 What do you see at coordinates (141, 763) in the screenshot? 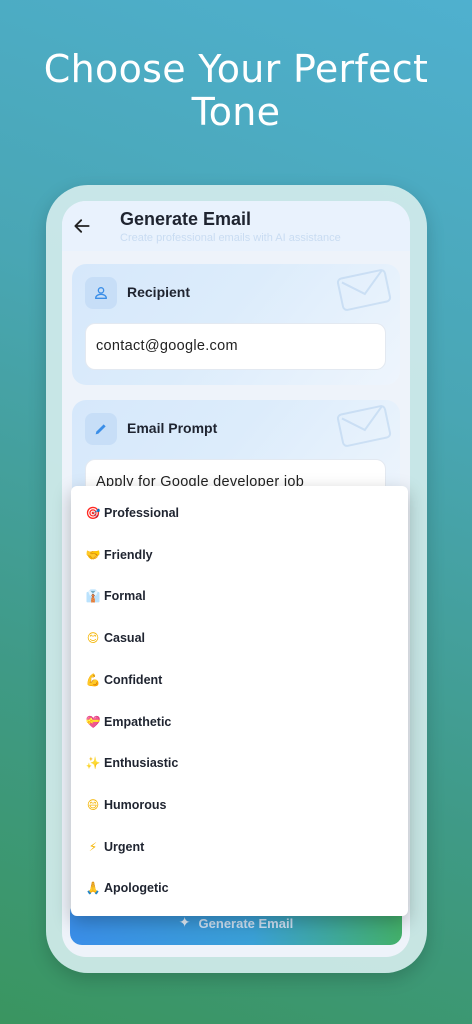
I see `tone-option-label: Enthusiastic` at bounding box center [141, 763].